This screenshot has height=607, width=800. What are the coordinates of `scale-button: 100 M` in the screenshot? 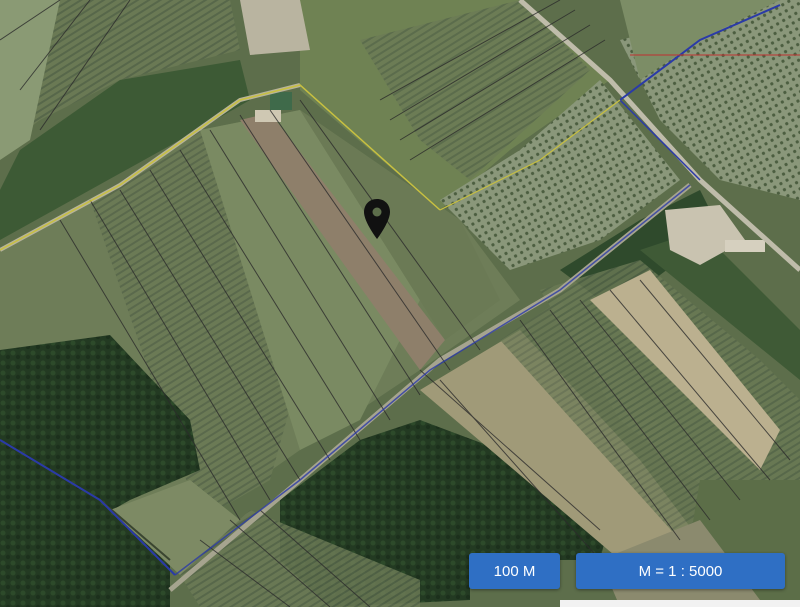 It's located at (514, 571).